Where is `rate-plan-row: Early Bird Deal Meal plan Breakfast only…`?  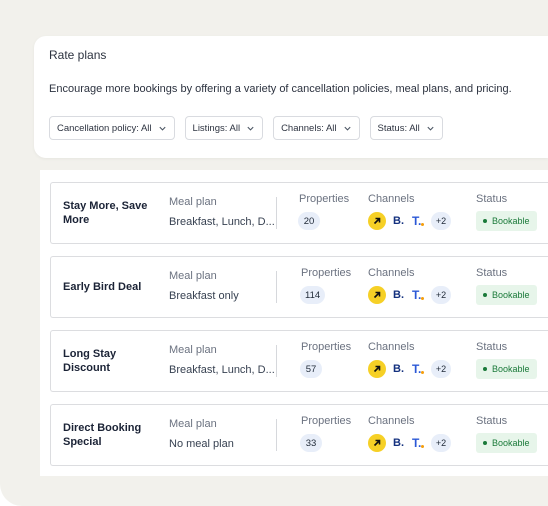
rate-plan-row: Early Bird Deal Meal plan Breakfast only… is located at coordinates (299, 287).